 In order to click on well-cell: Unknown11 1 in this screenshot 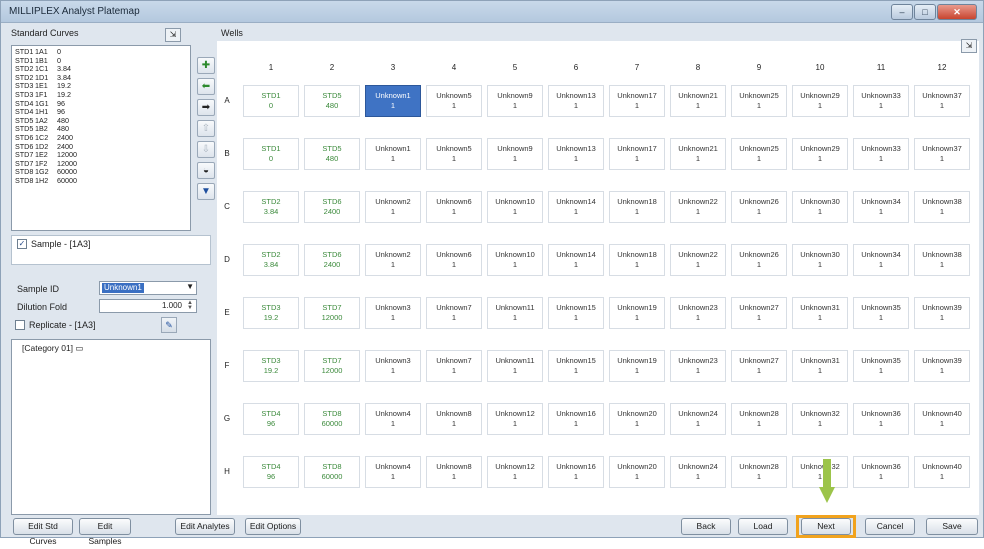, I will do `click(515, 366)`.